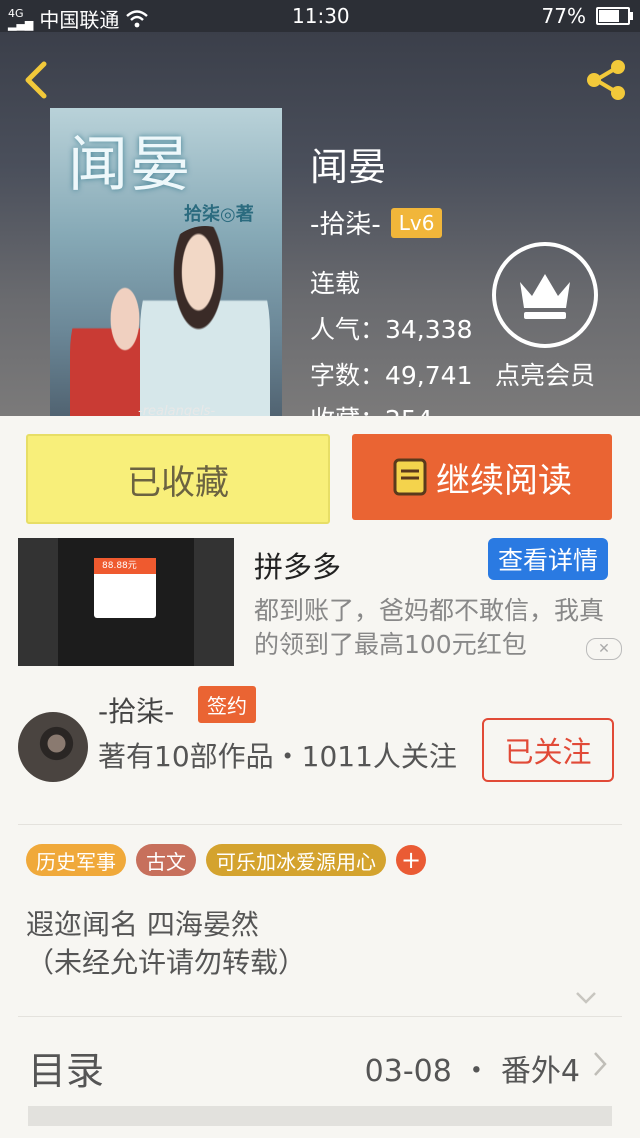  Describe the element at coordinates (586, 998) in the screenshot. I see `expand-chevron-icon` at that location.